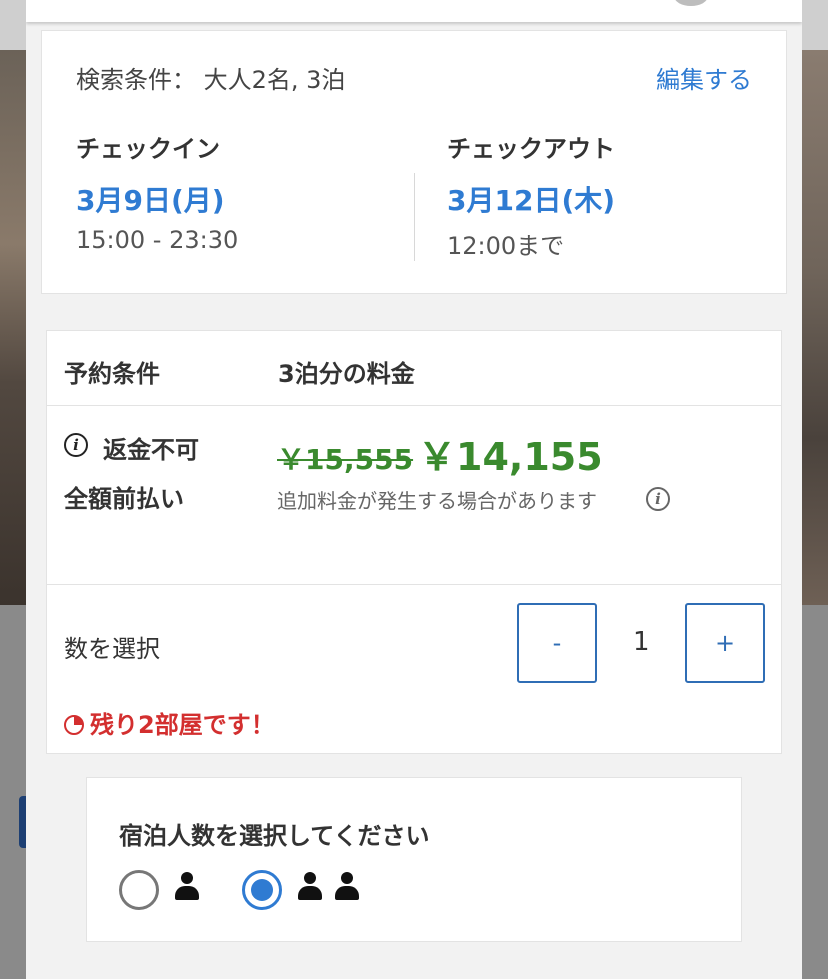 This screenshot has height=979, width=828. Describe the element at coordinates (345, 459) in the screenshot. I see `original-price: ￥15,555` at that location.